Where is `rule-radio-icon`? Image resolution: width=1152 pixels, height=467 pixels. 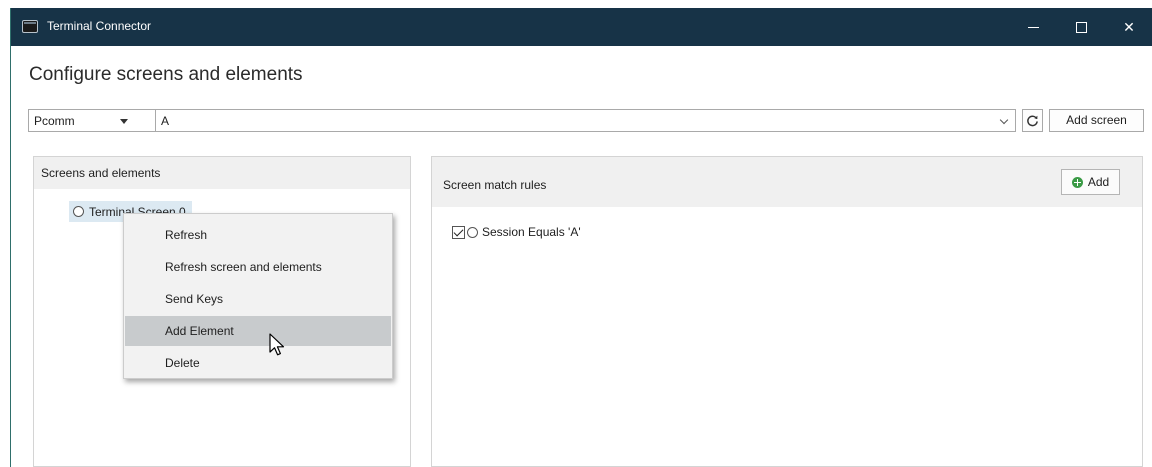 rule-radio-icon is located at coordinates (472, 232).